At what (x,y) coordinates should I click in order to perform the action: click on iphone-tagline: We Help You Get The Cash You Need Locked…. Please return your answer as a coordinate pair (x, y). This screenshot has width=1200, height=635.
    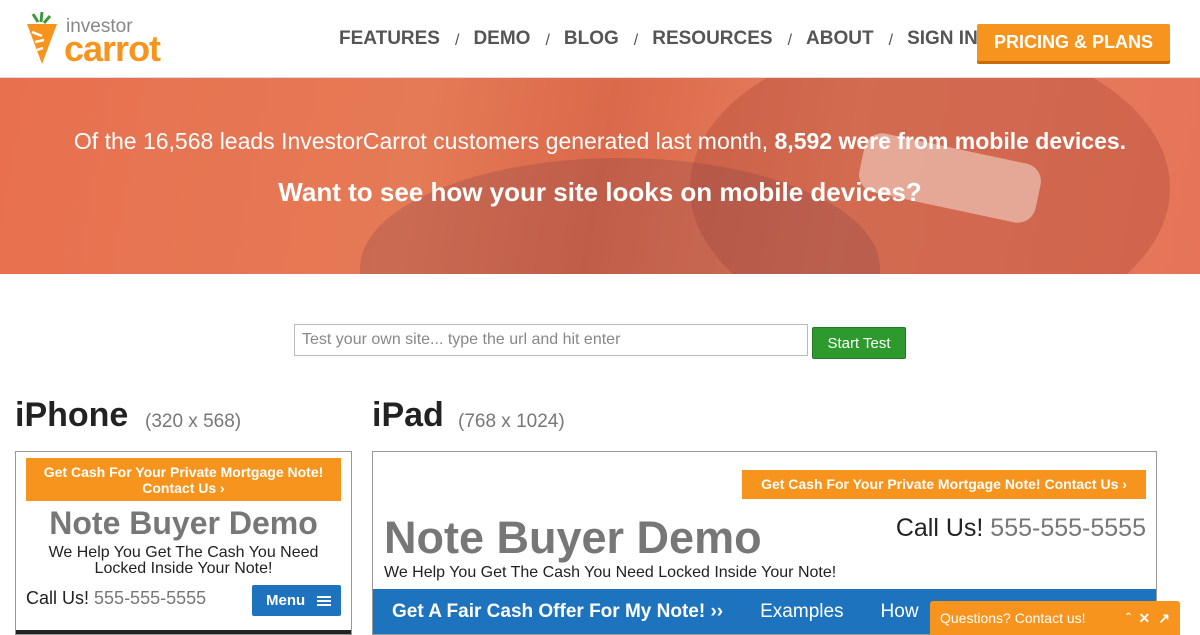
    Looking at the image, I should click on (183, 561).